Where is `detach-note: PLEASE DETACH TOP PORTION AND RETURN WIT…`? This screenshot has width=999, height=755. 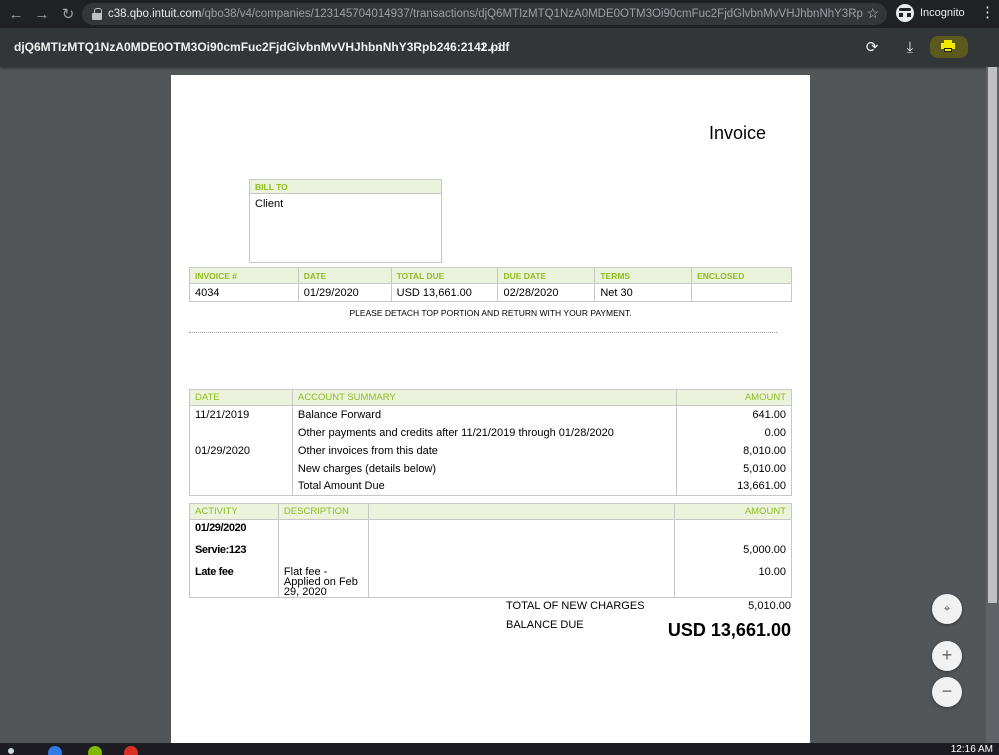
detach-note: PLEASE DETACH TOP PORTION AND RETURN WIT… is located at coordinates (490, 313).